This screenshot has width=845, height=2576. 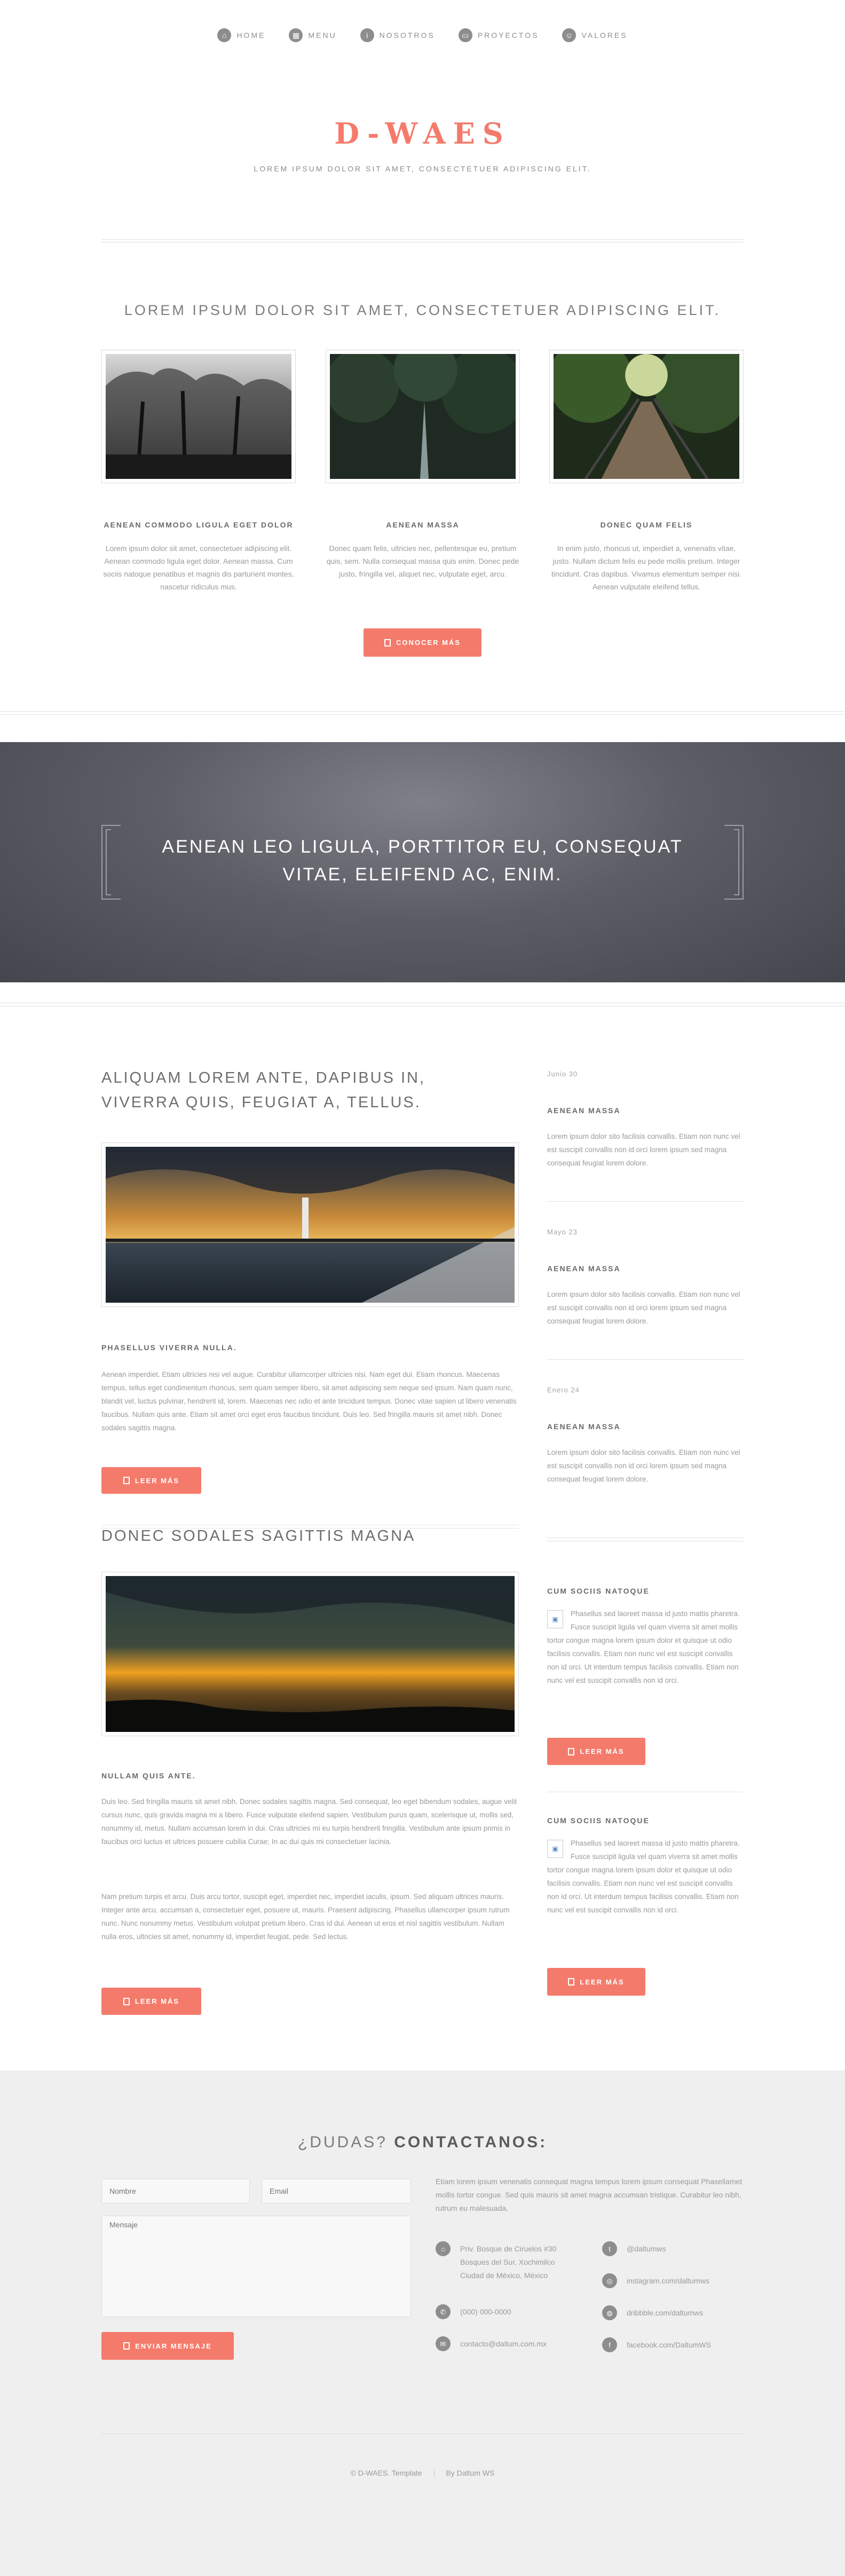 I want to click on stormy-sunset-photo, so click(x=311, y=1654).